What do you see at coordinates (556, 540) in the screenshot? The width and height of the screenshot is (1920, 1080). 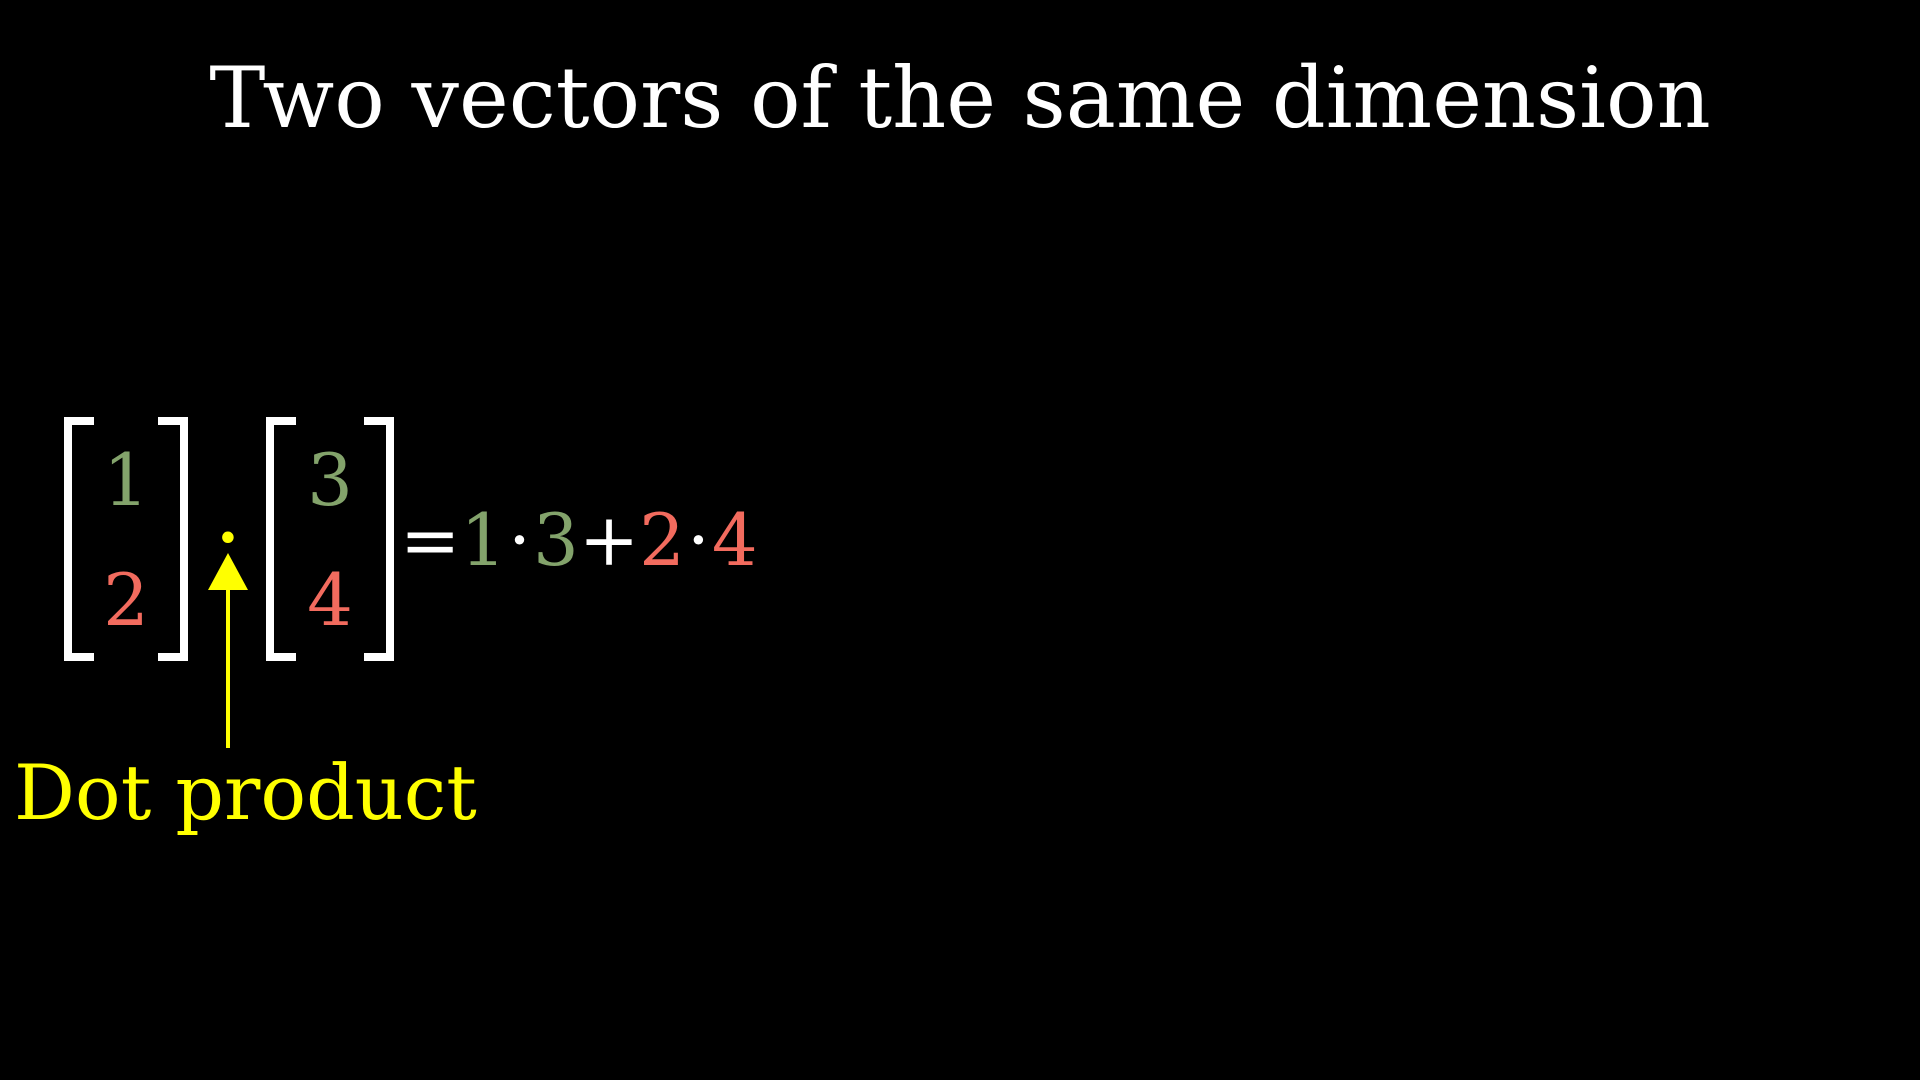 I see `term1-second-factor: 3` at bounding box center [556, 540].